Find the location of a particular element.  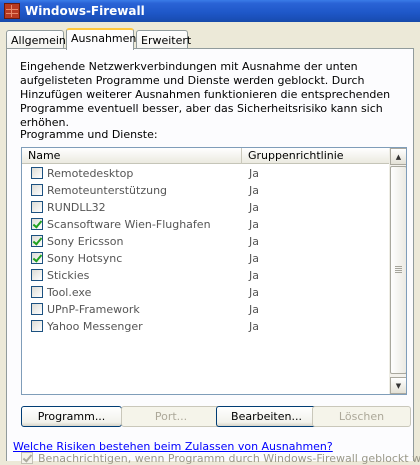

list-item: Sony Hotsync Ja is located at coordinates (206, 258).